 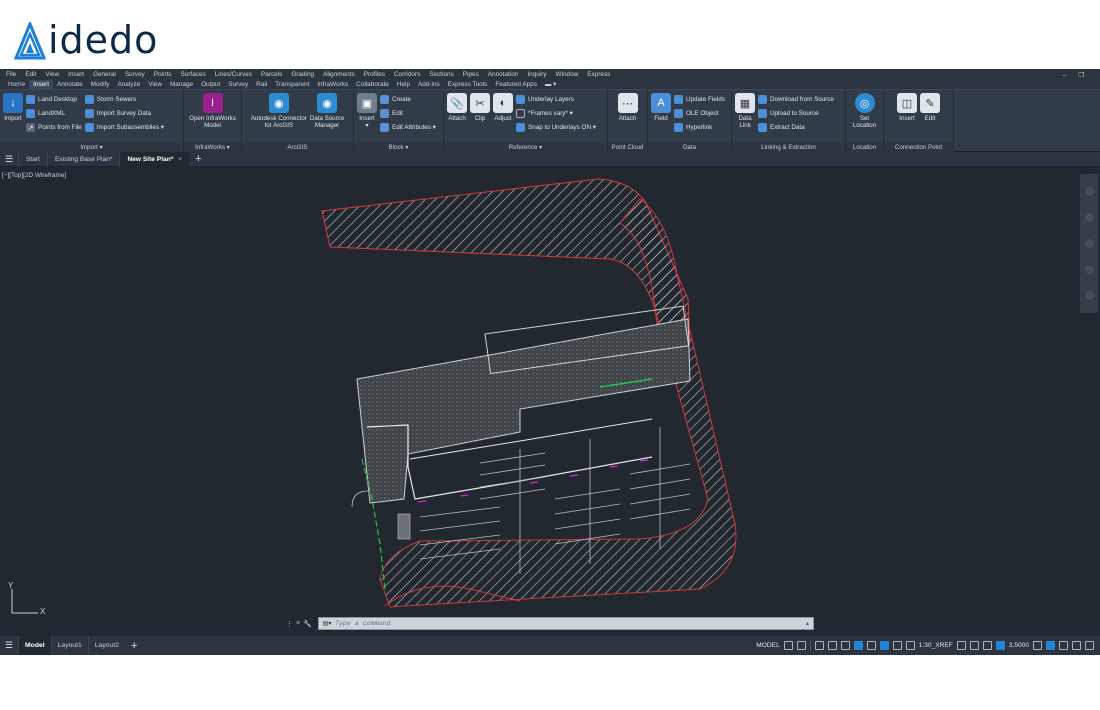 I want to click on new-tab-plus-icon: +, so click(x=198, y=159).